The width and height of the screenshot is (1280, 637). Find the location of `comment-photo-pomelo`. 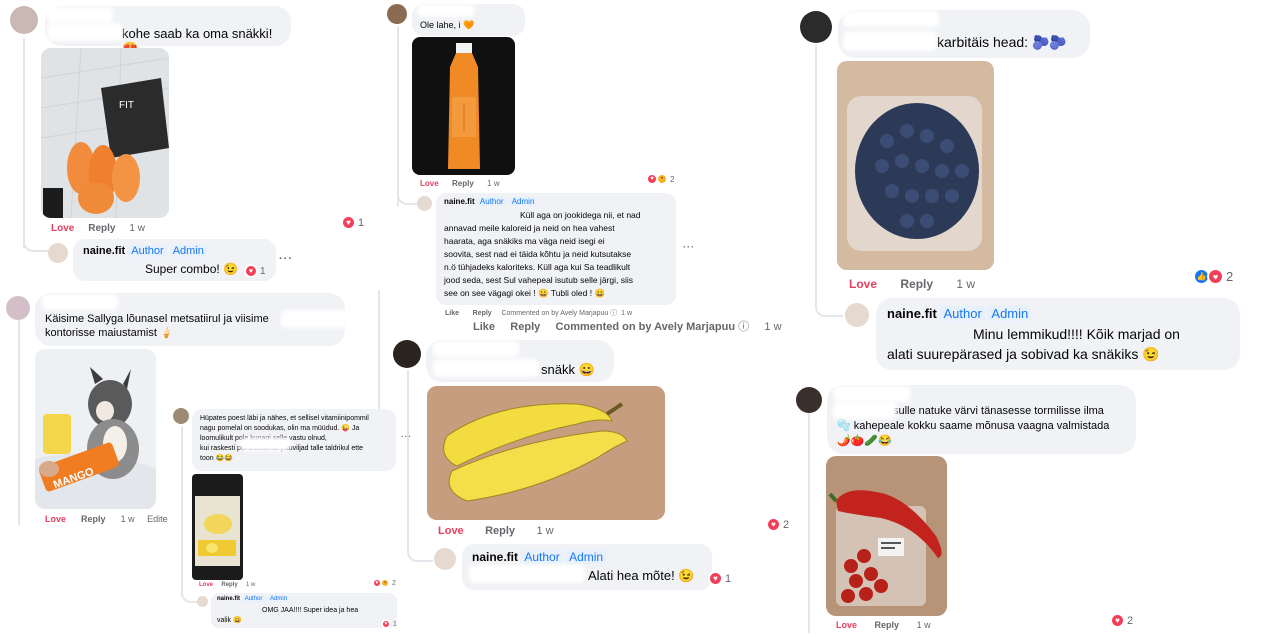

comment-photo-pomelo is located at coordinates (217, 527).